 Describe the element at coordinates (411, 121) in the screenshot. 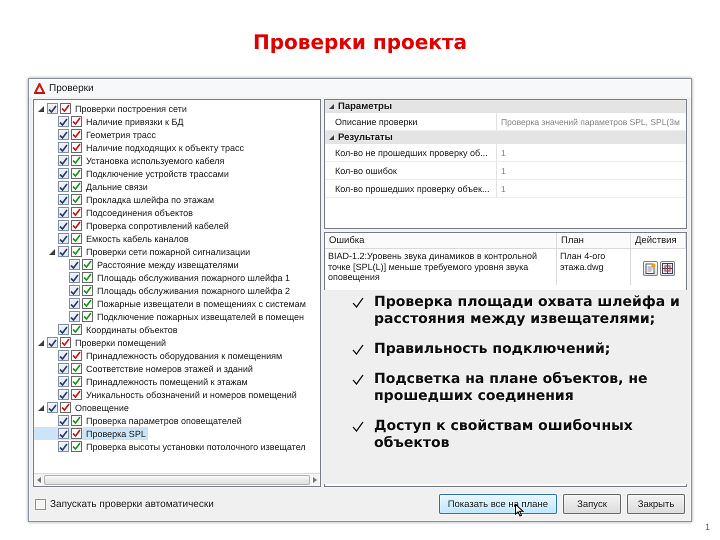

I see `property-name: Описание проверки` at that location.